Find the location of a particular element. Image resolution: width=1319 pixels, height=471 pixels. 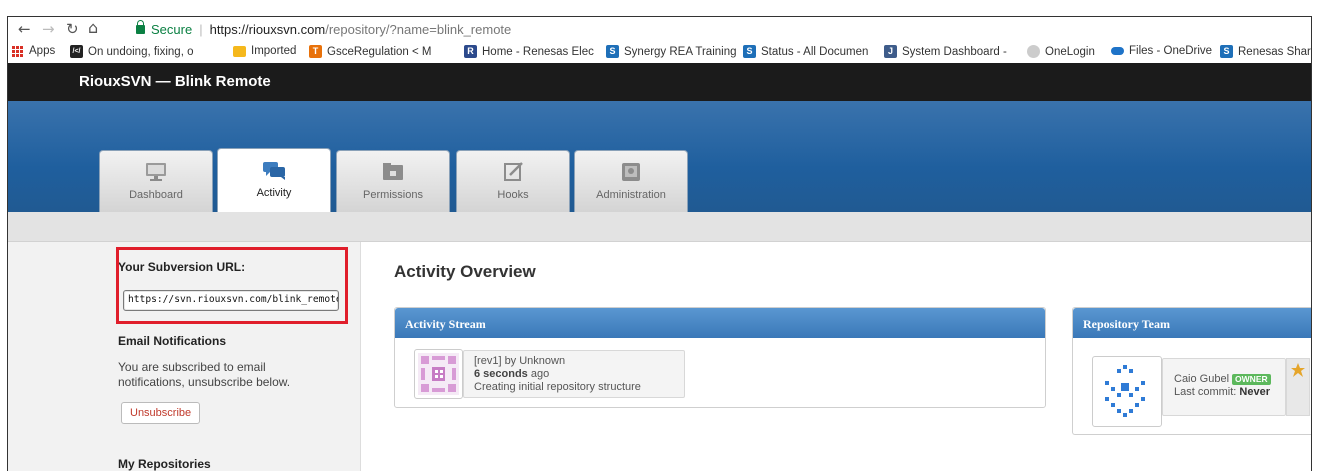

bookmark-label: Apps is located at coordinates (42, 51).